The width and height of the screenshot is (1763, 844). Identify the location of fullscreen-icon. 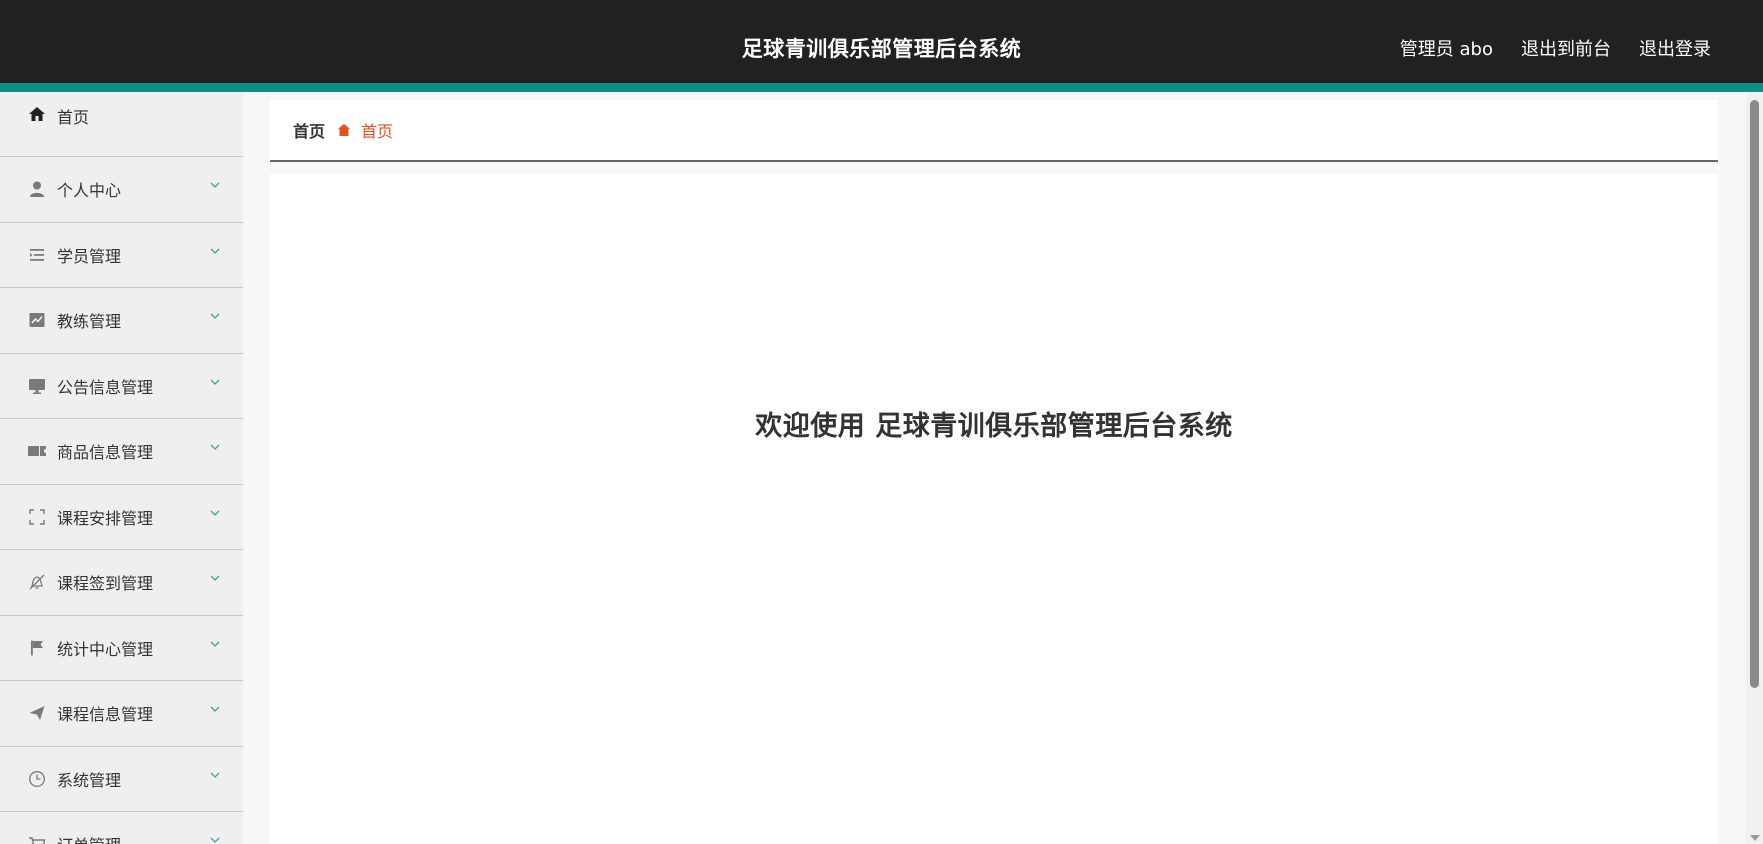
(37, 517).